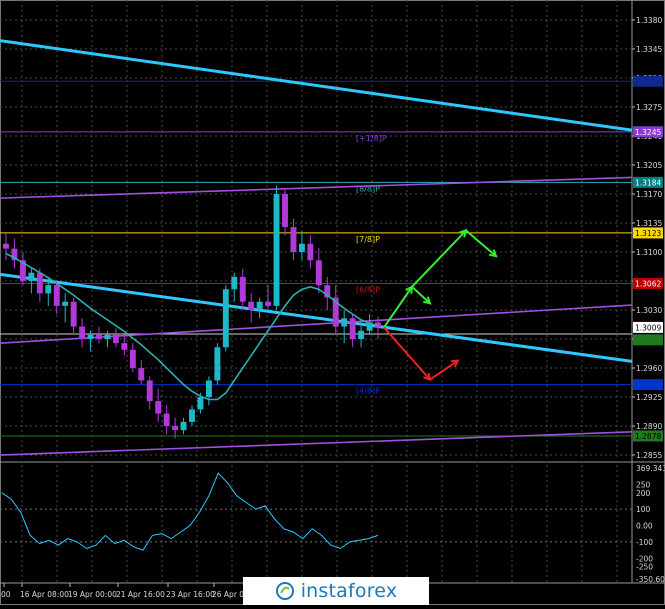 This screenshot has height=609, width=665. What do you see at coordinates (648, 283) in the screenshot?
I see `price-marker-label: 1.3062` at bounding box center [648, 283].